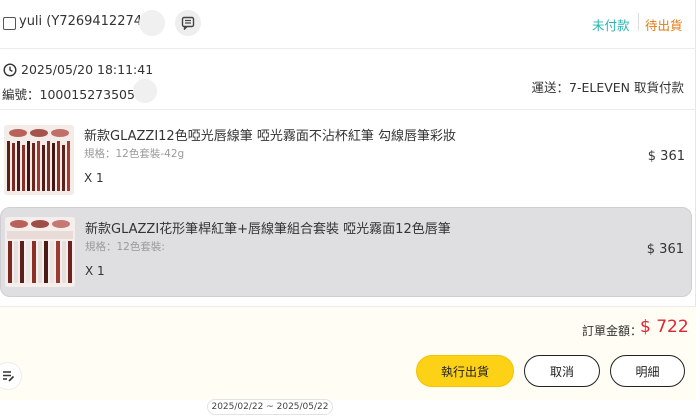 Image resolution: width=700 pixels, height=417 pixels. Describe the element at coordinates (611, 25) in the screenshot. I see `payment-status: 未付款` at that location.